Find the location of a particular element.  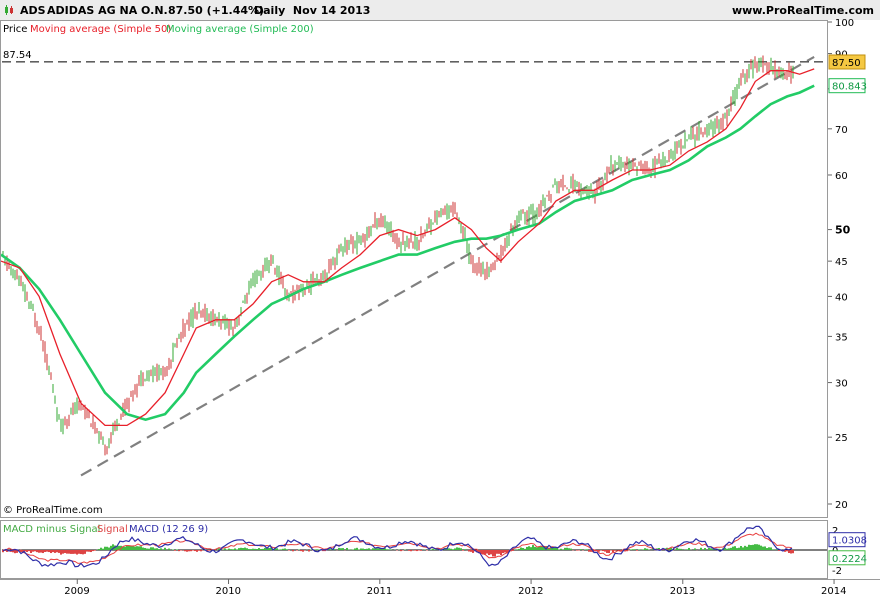

x-tick-label: 2011 is located at coordinates (379, 591).